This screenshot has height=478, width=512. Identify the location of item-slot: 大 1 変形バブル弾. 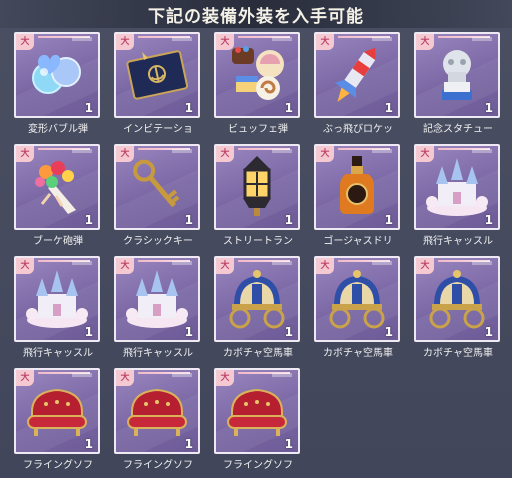
(59, 84).